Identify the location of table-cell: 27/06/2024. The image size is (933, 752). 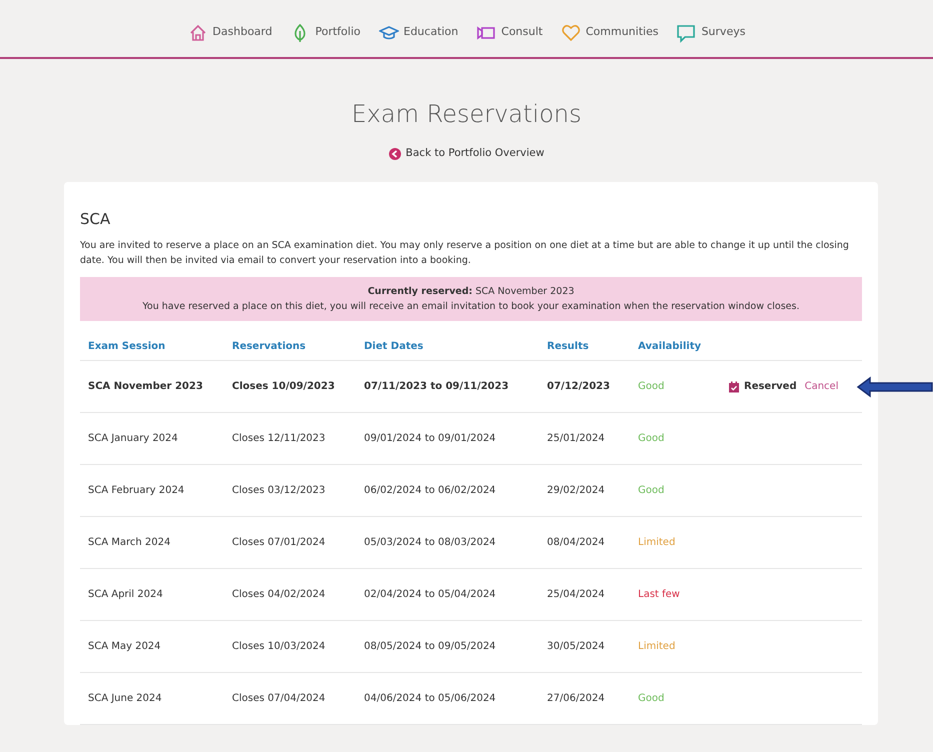
(584, 699).